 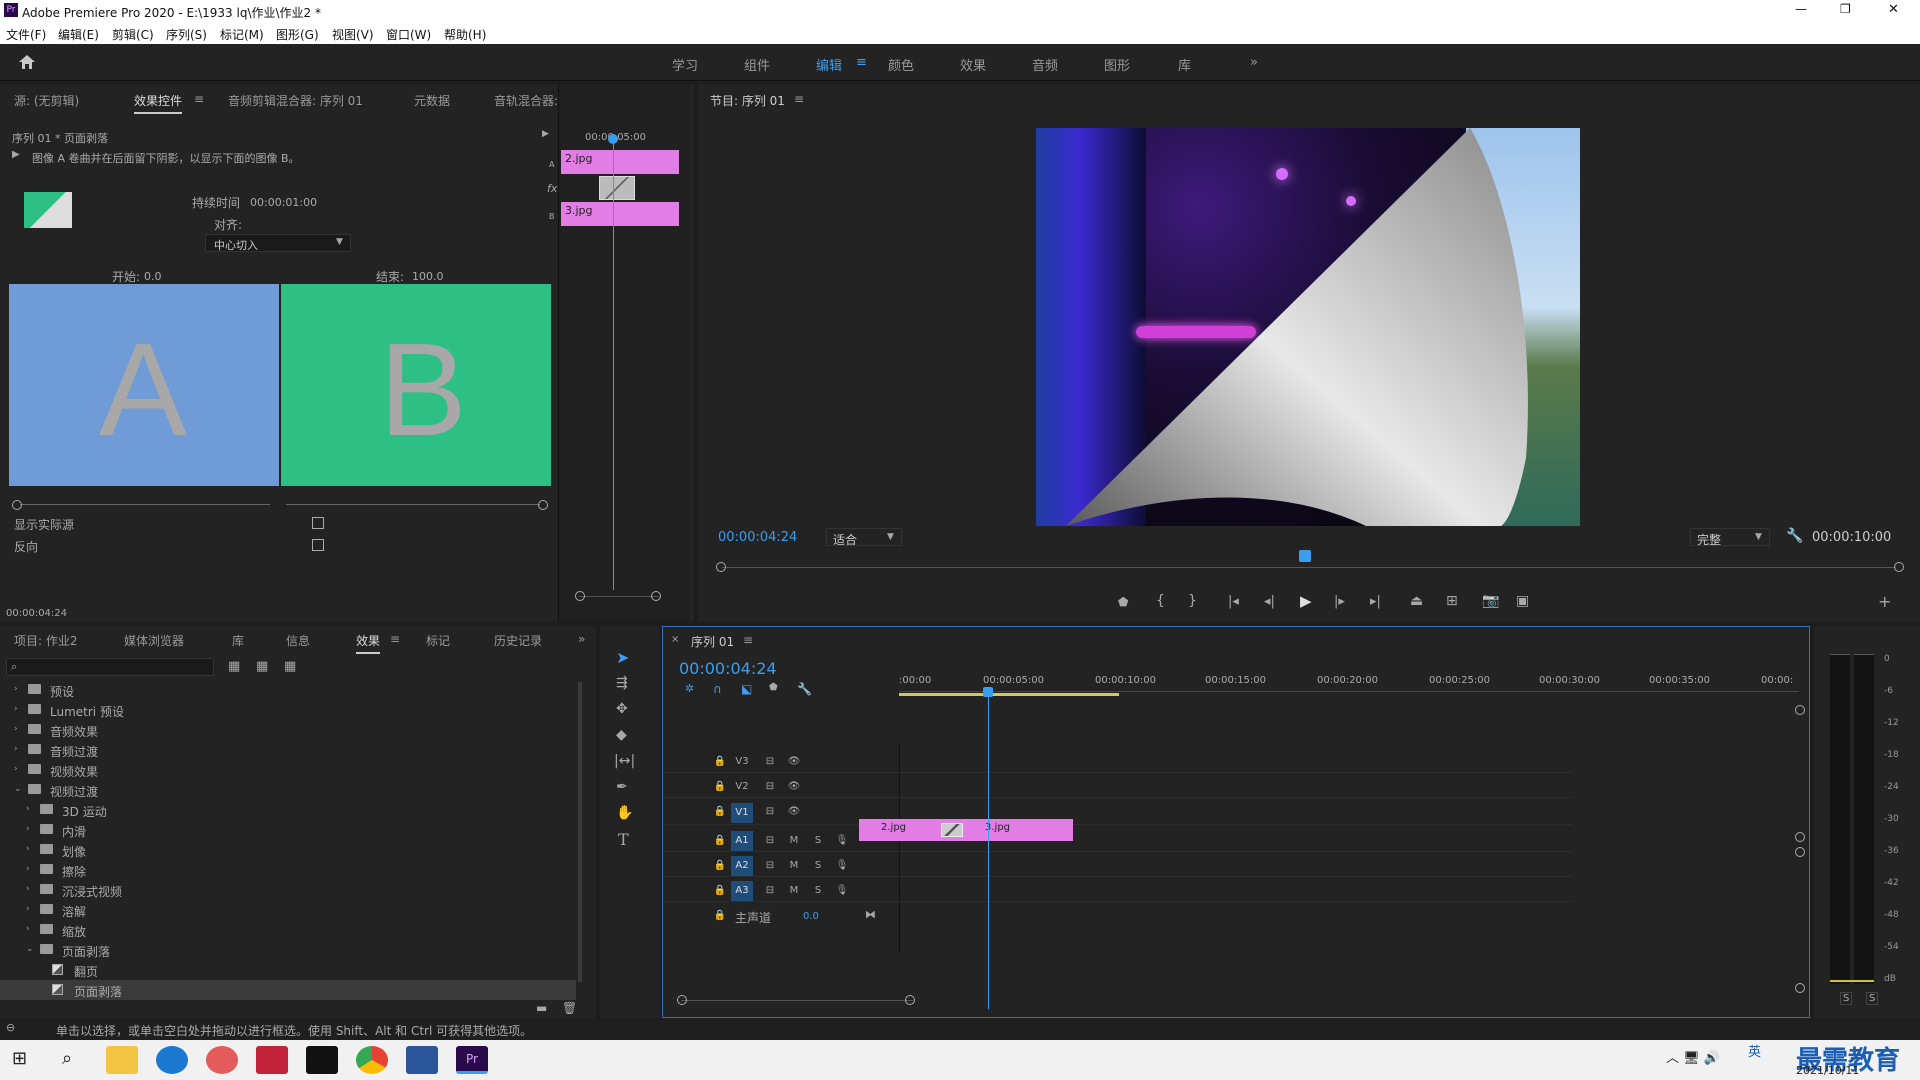 I want to click on tab-info: 信息, so click(x=298, y=640).